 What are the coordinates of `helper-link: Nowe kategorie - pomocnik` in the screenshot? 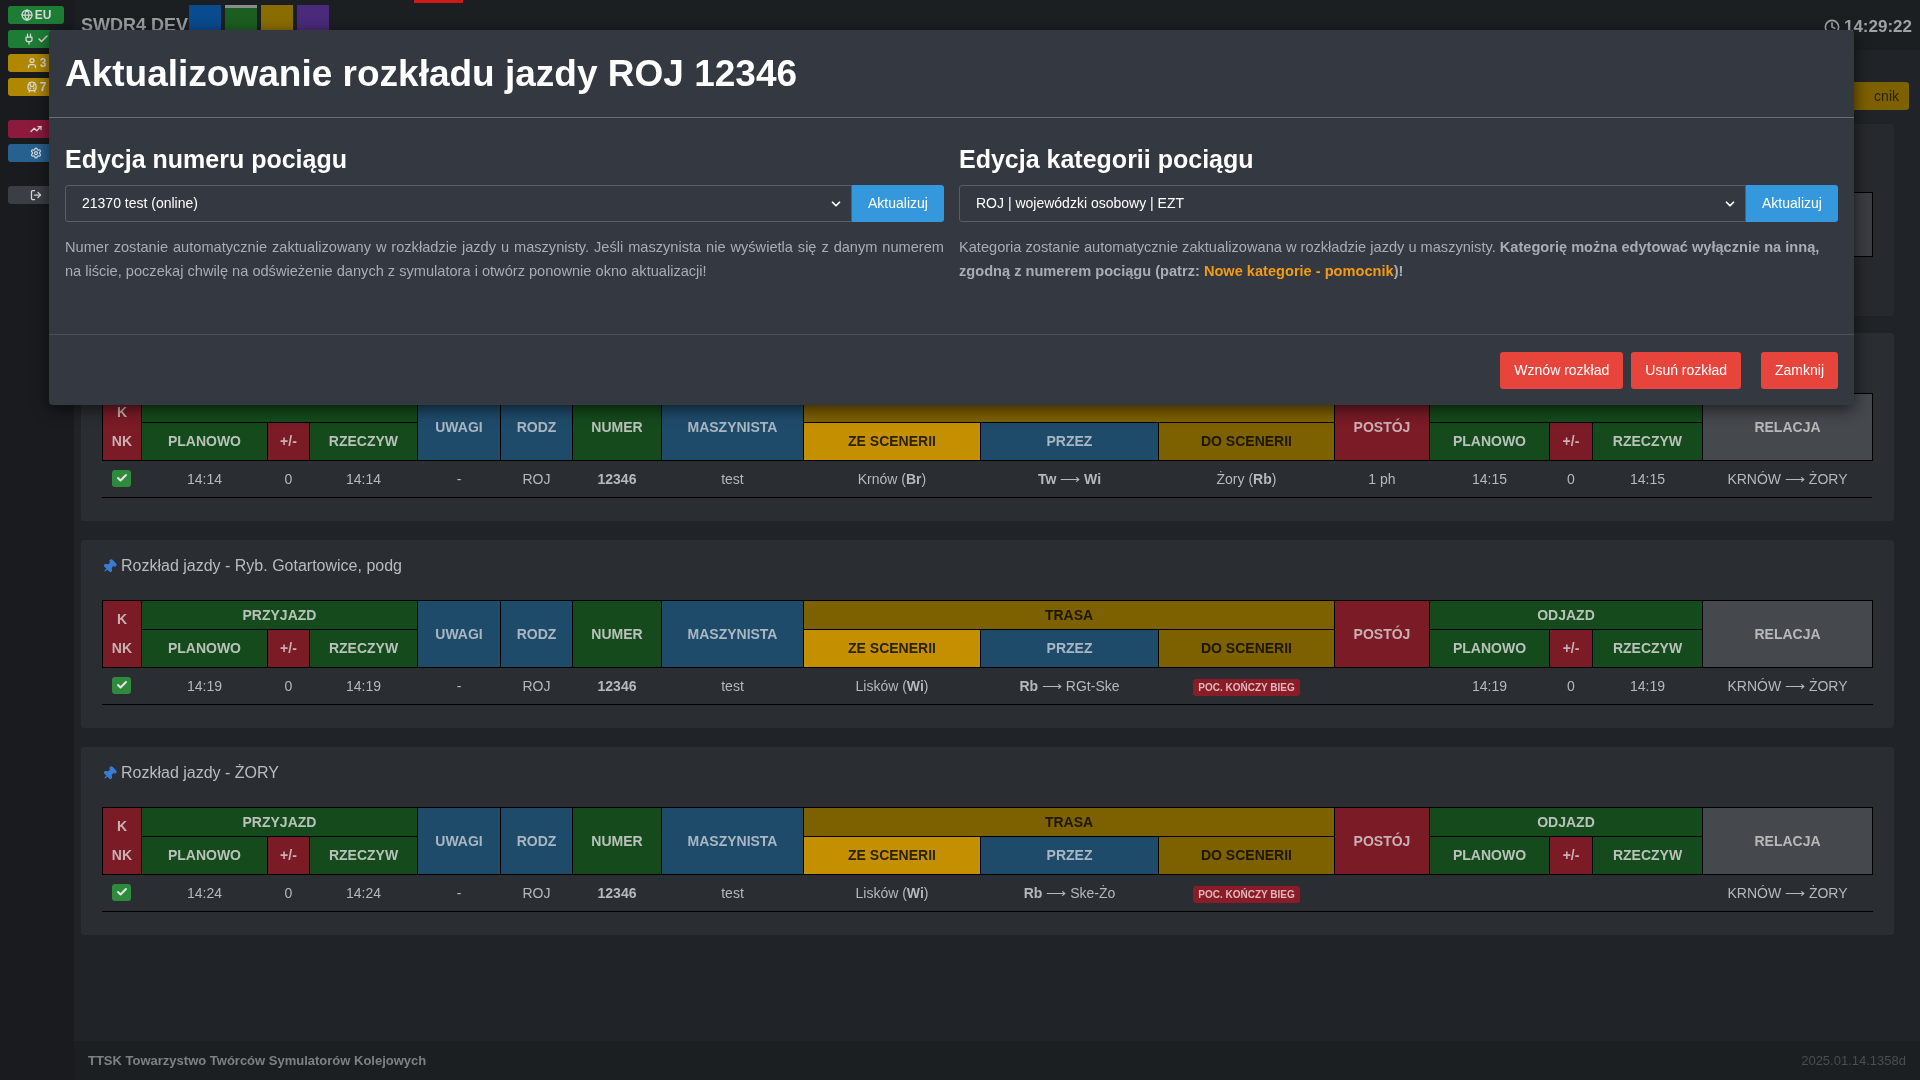 It's located at (1298, 271).